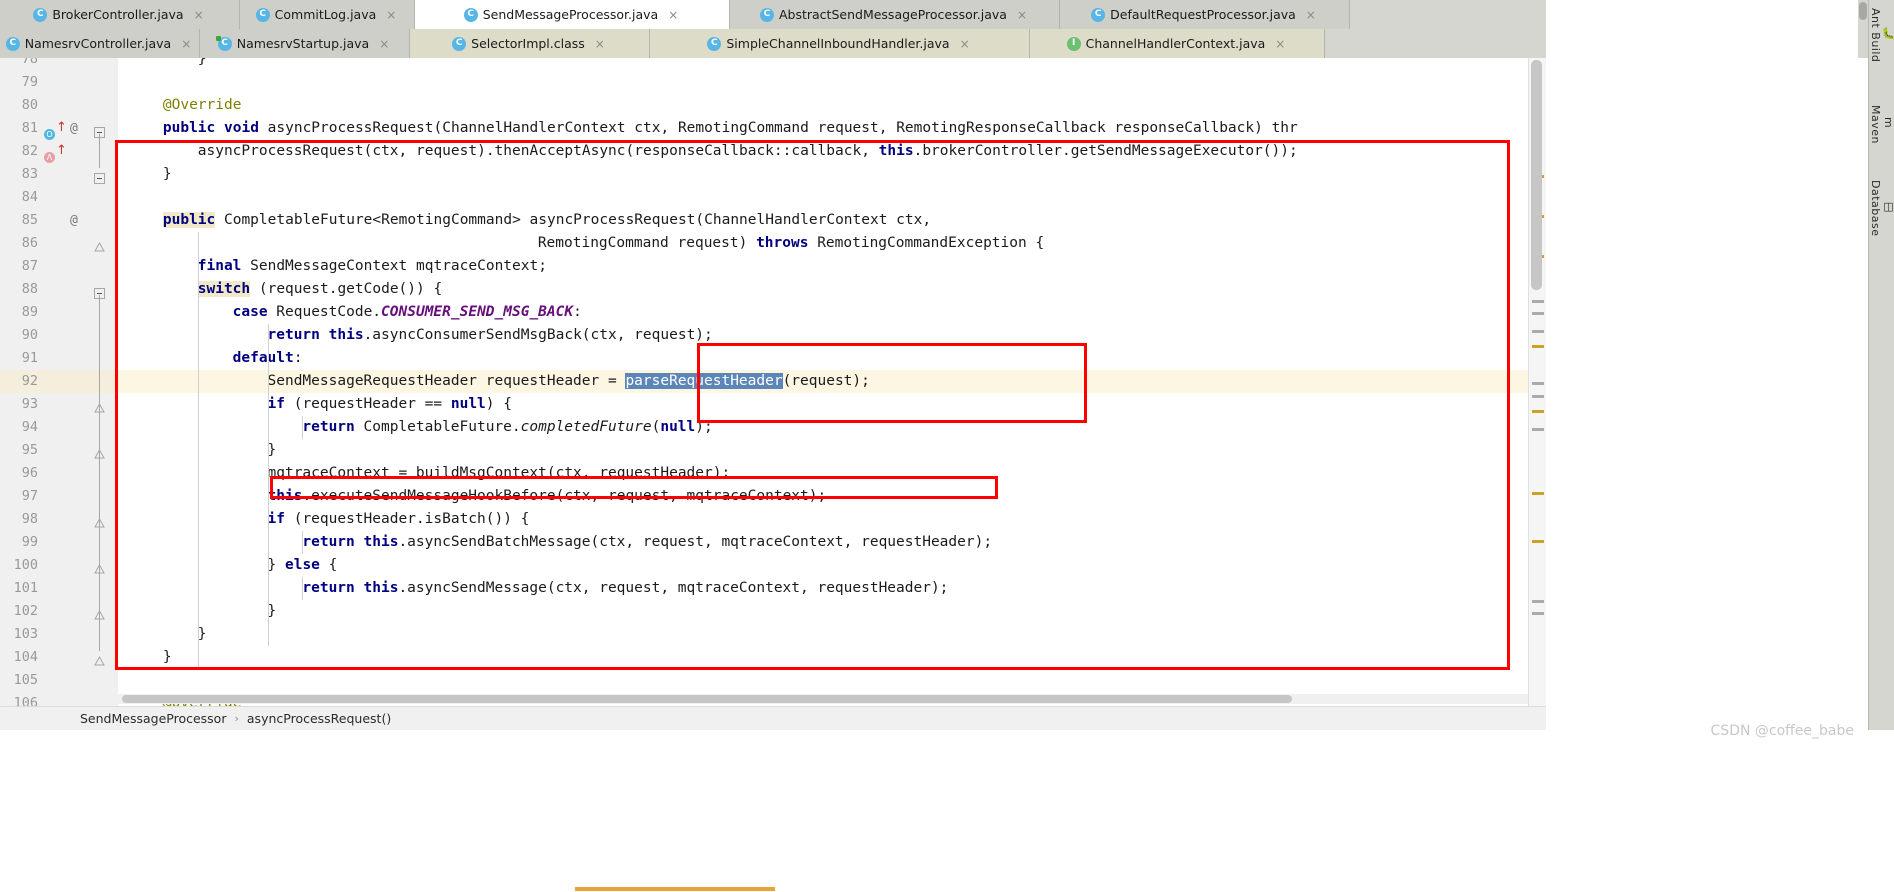 The width and height of the screenshot is (1894, 892). I want to click on code-token: brokerController, so click(992, 151).